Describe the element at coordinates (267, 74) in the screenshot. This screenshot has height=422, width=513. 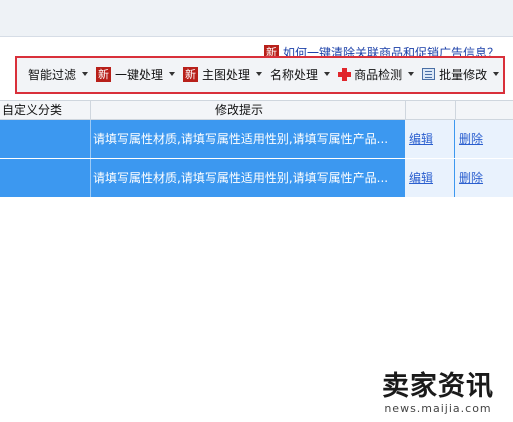
I see `toolbar: 智能过滤 新 一键处理 新 主图处理 名称处理 商品检测 批量修改` at that location.